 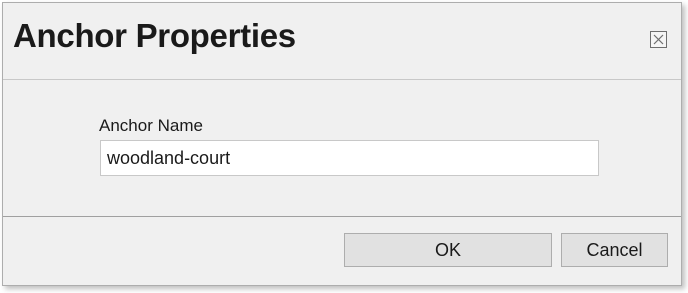 What do you see at coordinates (154, 35) in the screenshot?
I see `dialog-title: Anchor Properties` at bounding box center [154, 35].